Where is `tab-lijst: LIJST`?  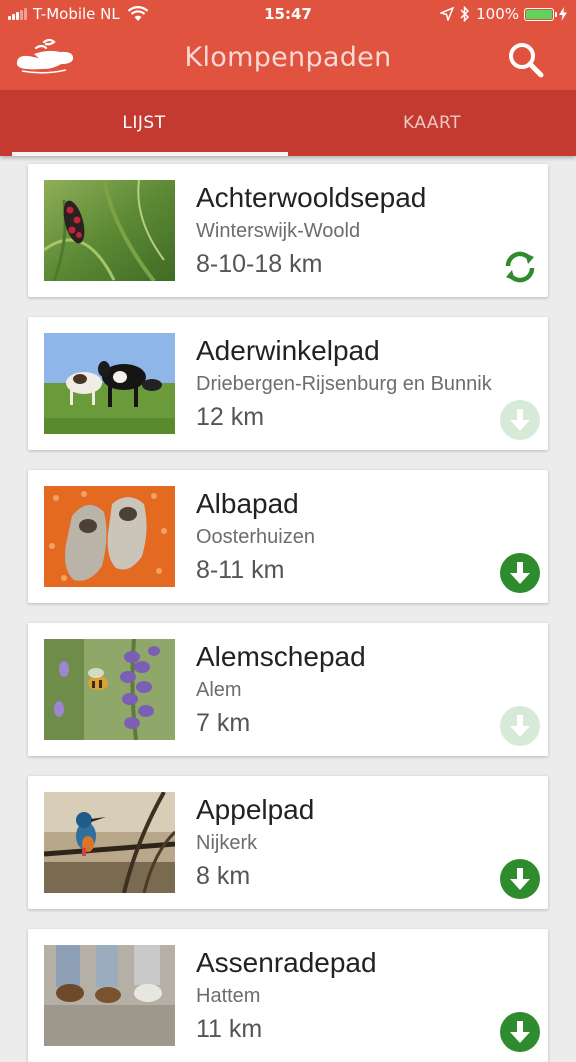 tab-lijst: LIJST is located at coordinates (144, 123).